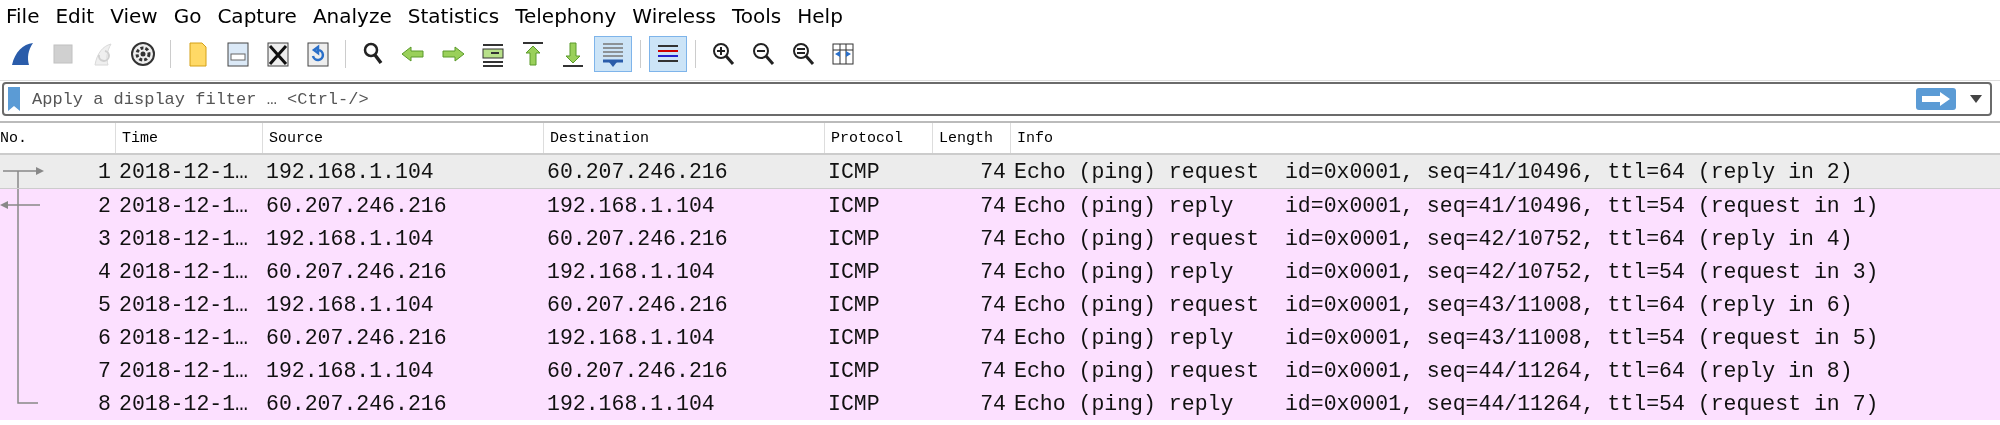  Describe the element at coordinates (457, 16) in the screenshot. I see `menu-item: Statistics` at that location.